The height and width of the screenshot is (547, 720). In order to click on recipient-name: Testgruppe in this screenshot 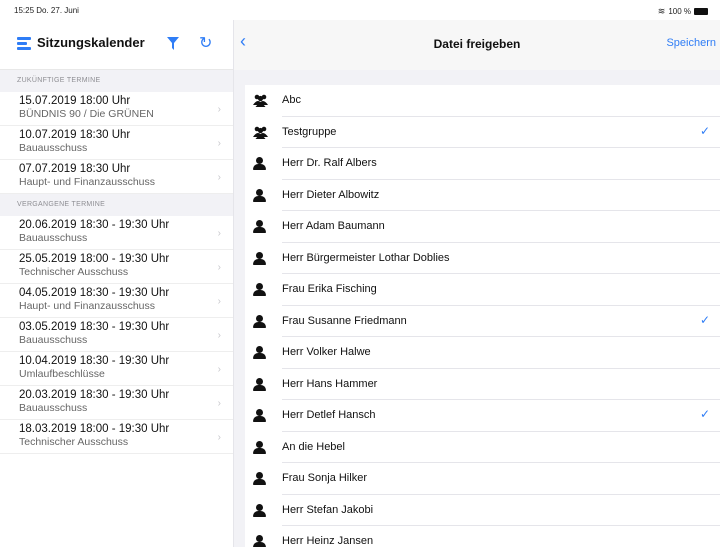, I will do `click(309, 131)`.